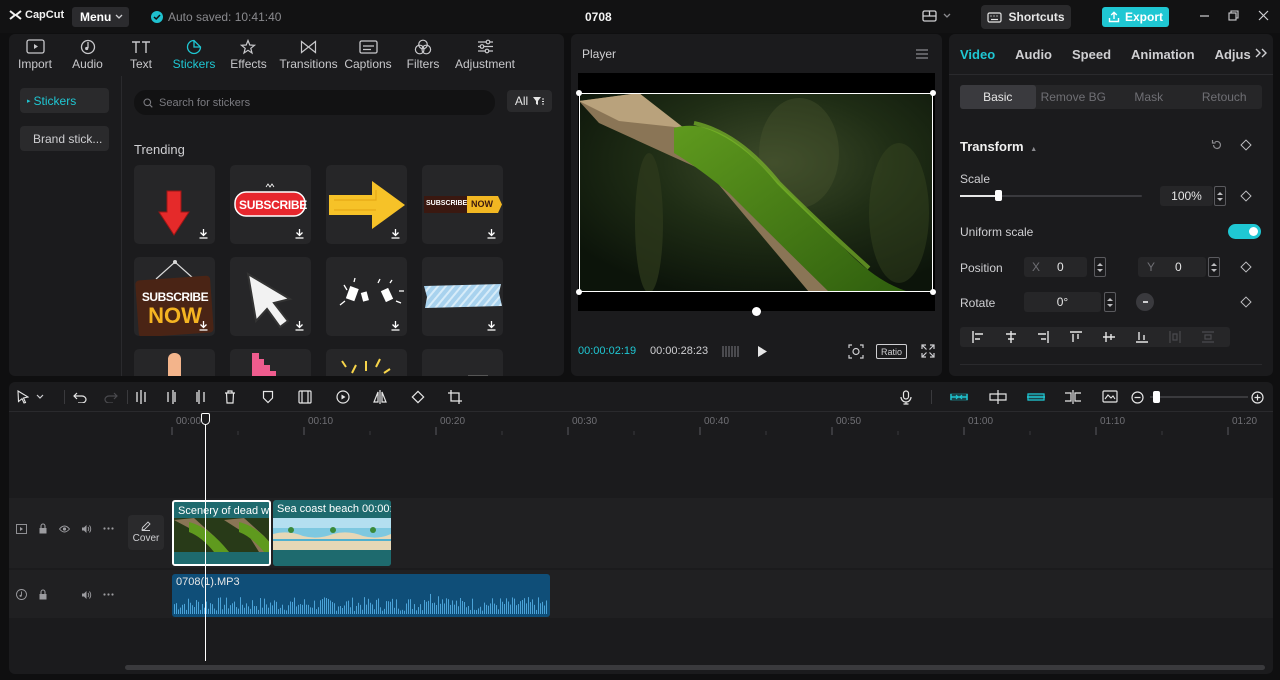 This screenshot has height=680, width=1280. What do you see at coordinates (141, 397) in the screenshot?
I see `split-button` at bounding box center [141, 397].